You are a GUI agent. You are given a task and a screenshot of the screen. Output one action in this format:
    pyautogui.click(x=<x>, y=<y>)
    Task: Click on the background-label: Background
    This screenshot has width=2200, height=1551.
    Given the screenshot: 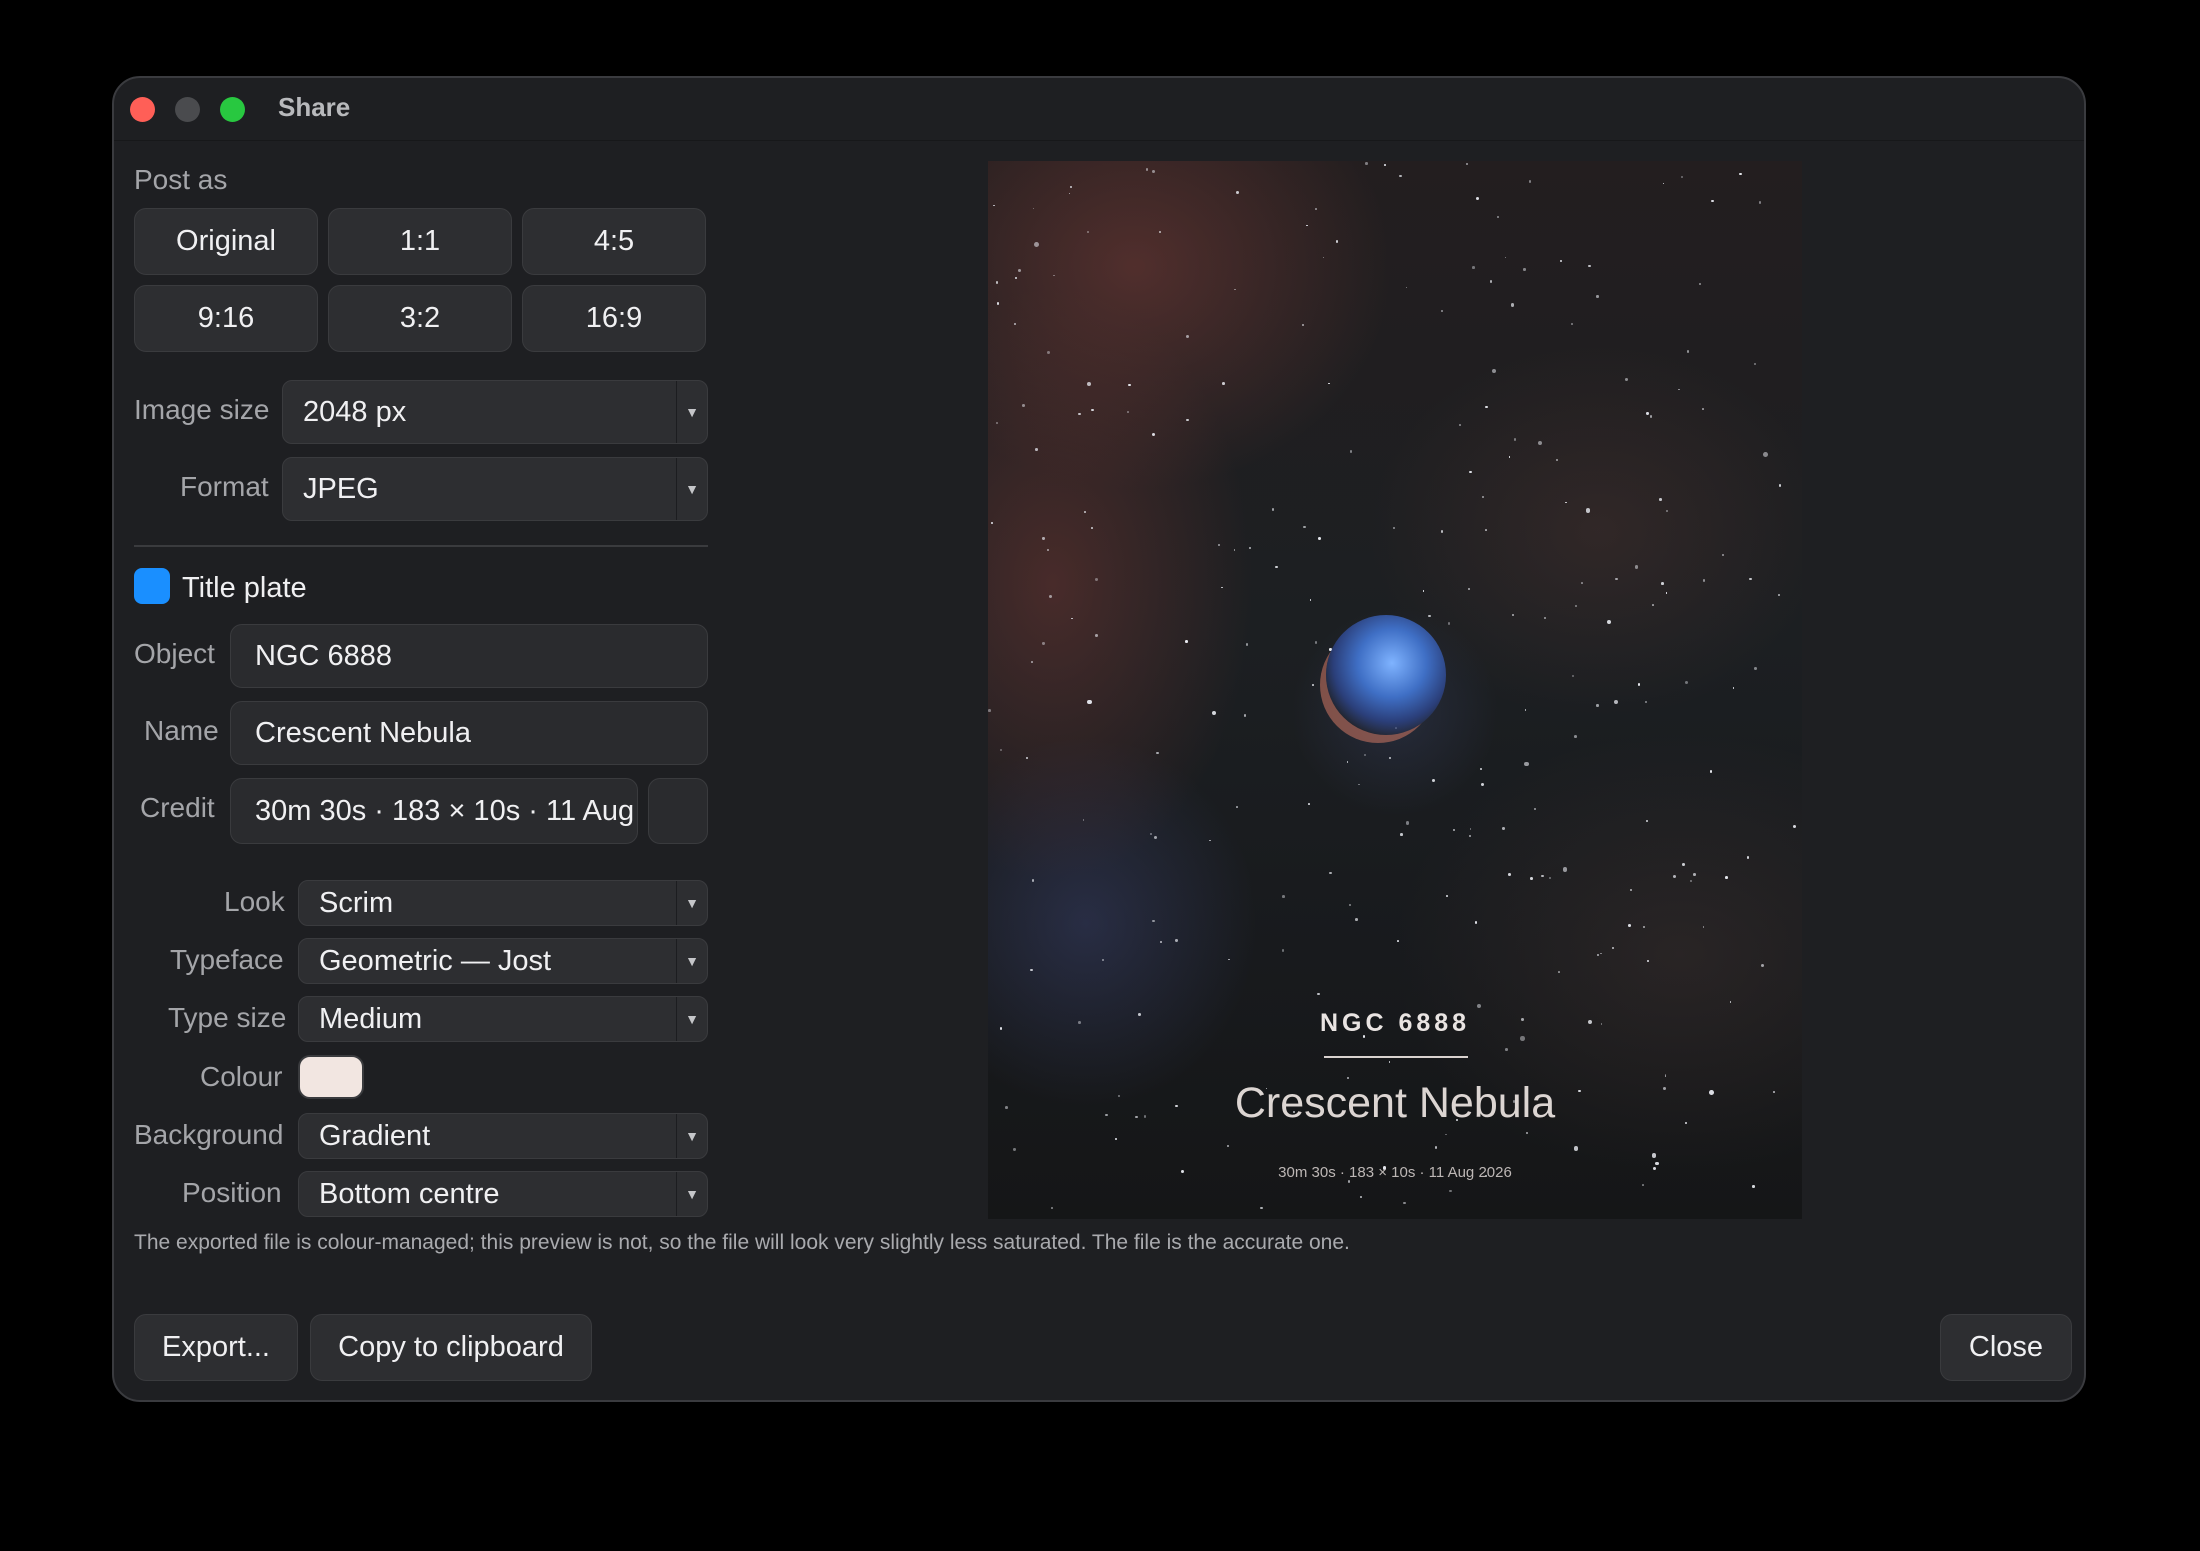 What is the action you would take?
    pyautogui.click(x=209, y=1134)
    